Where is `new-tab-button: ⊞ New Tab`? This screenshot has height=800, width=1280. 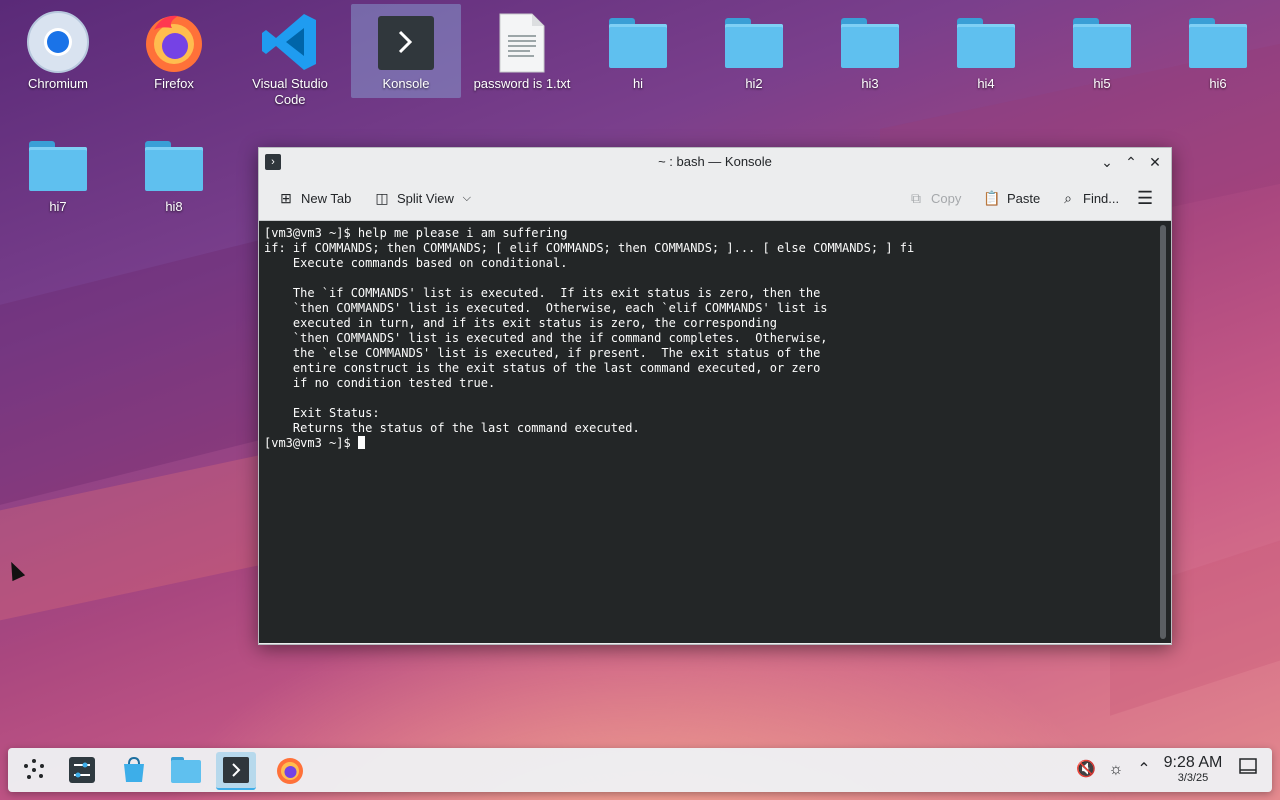 new-tab-button: ⊞ New Tab is located at coordinates (314, 198).